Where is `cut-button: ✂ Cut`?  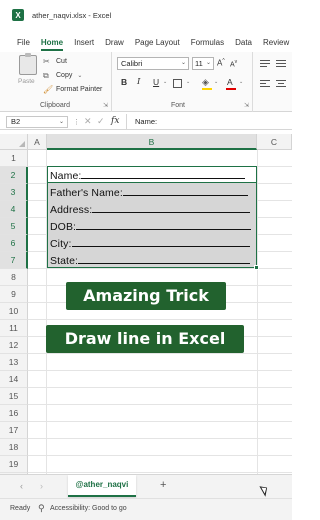
cut-button: ✂ Cut is located at coordinates (55, 61).